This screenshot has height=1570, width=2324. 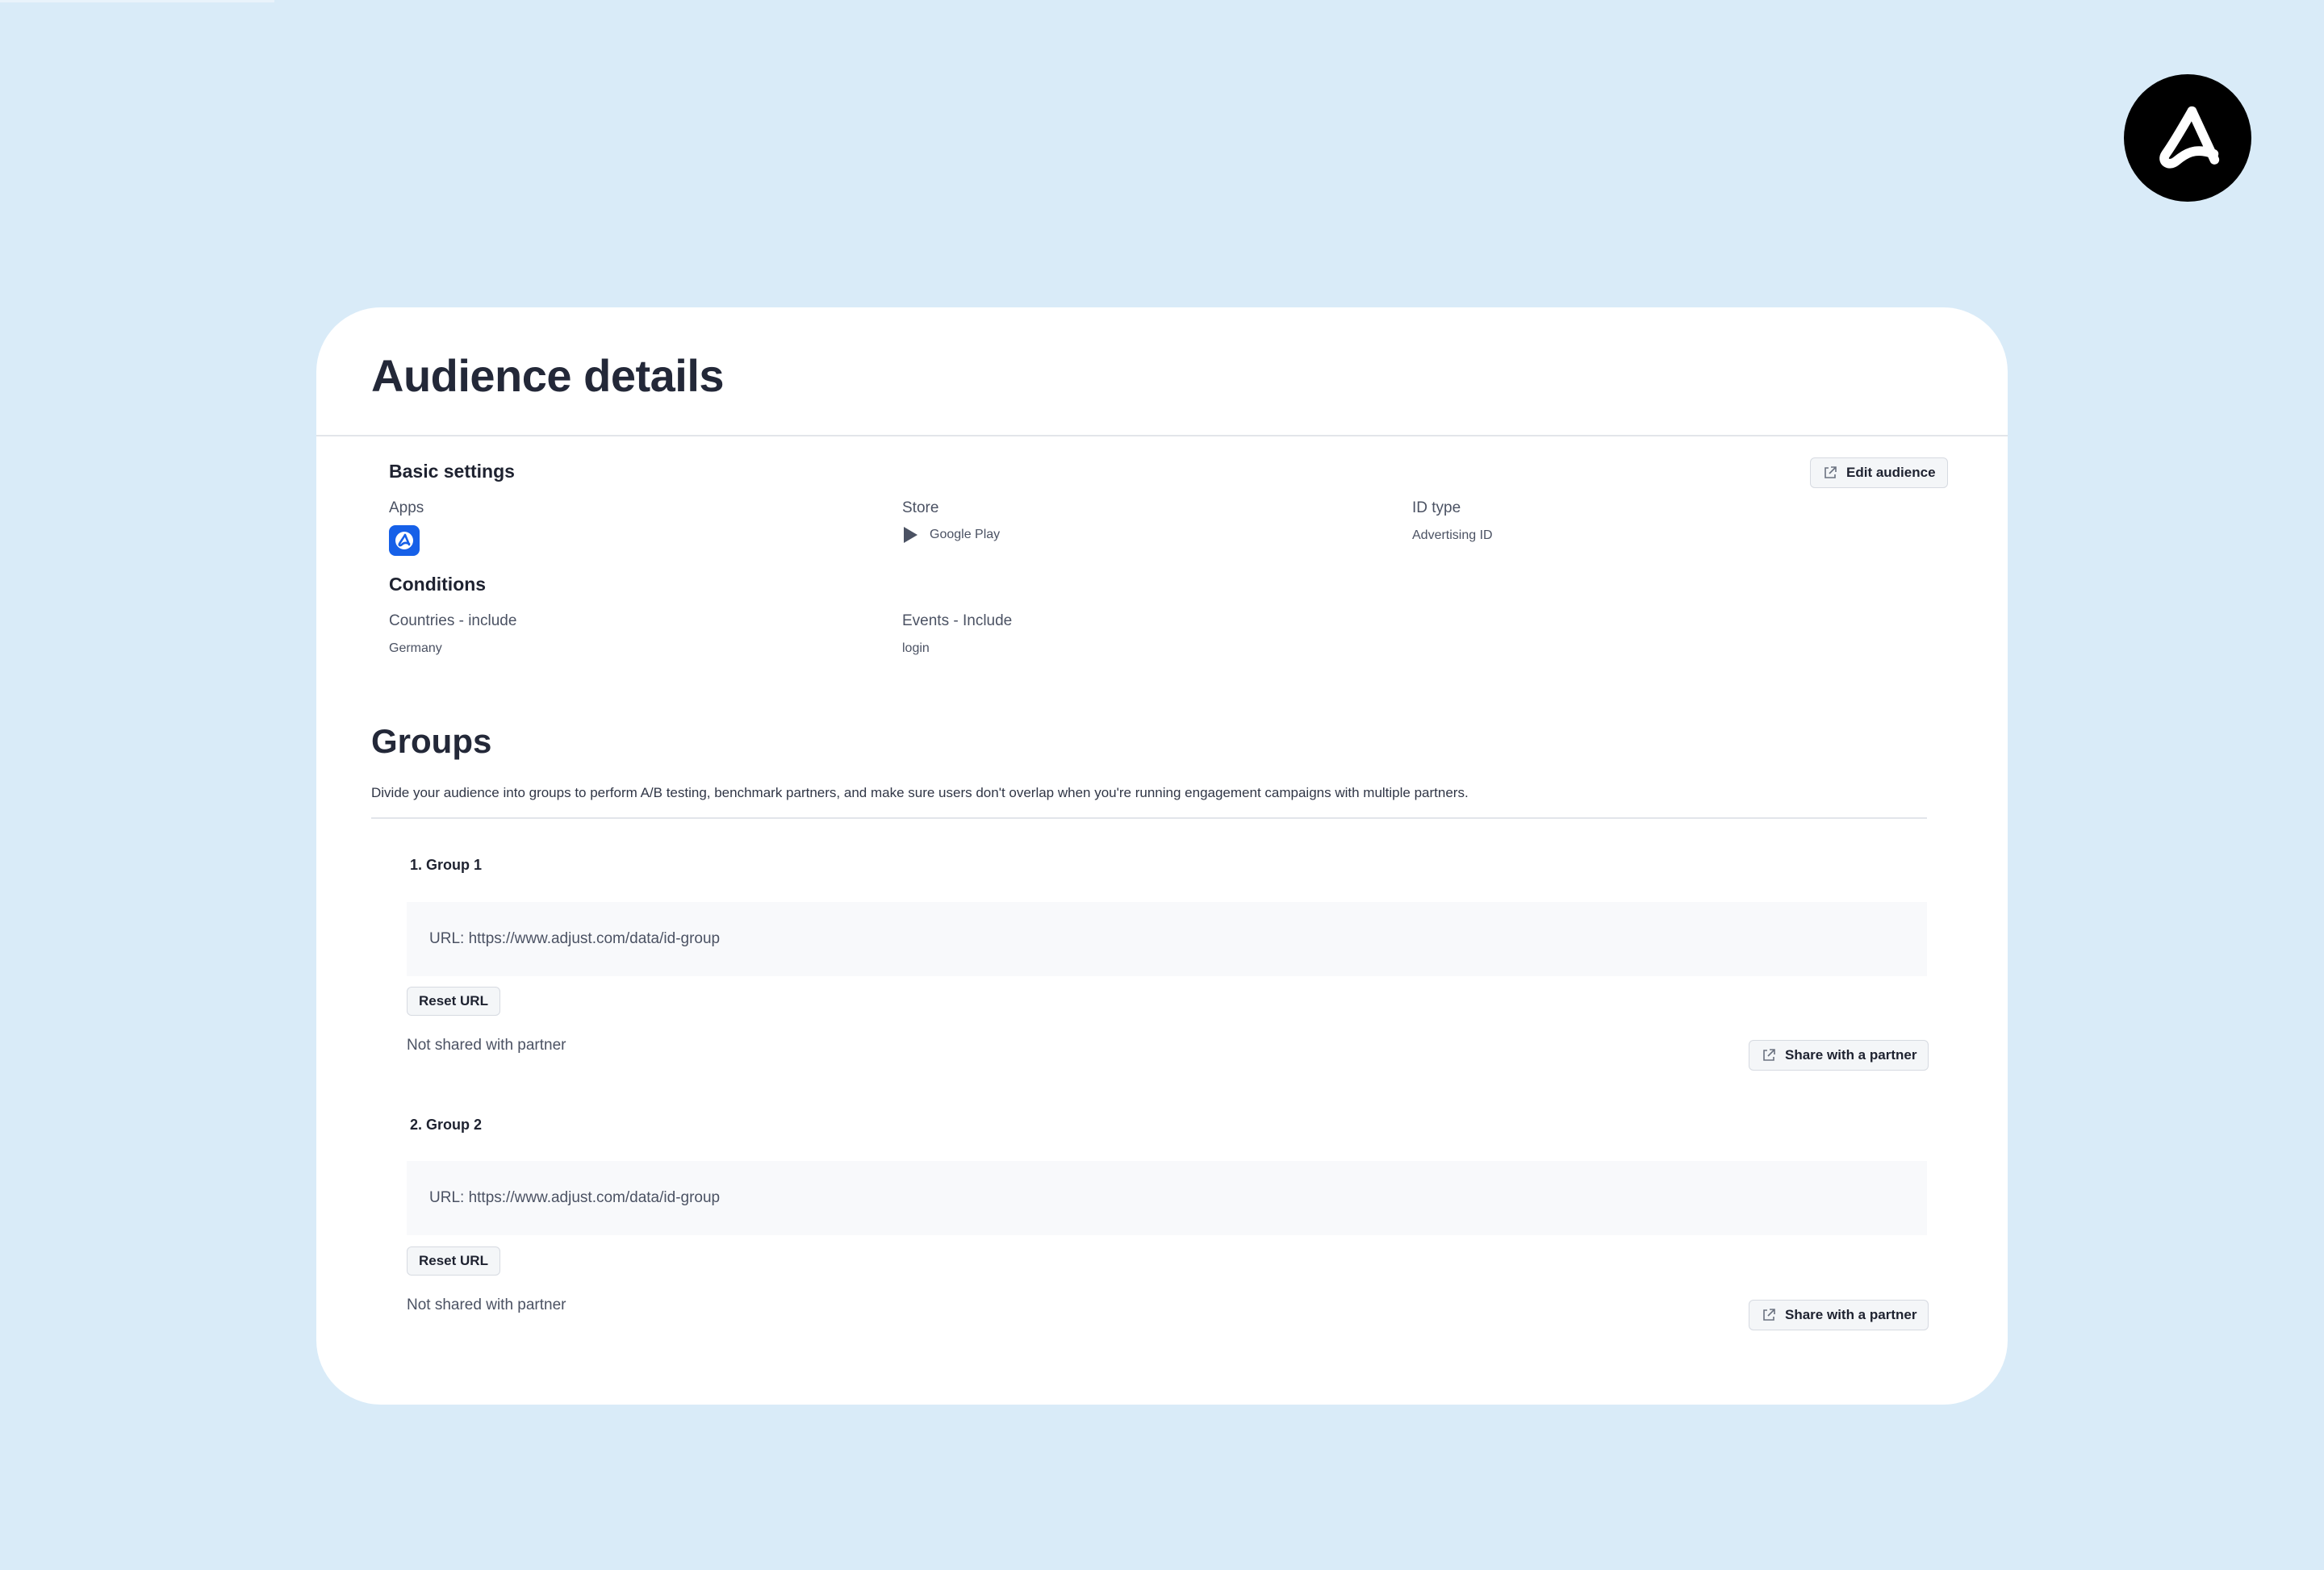 I want to click on events-include-value: login, so click(x=916, y=648).